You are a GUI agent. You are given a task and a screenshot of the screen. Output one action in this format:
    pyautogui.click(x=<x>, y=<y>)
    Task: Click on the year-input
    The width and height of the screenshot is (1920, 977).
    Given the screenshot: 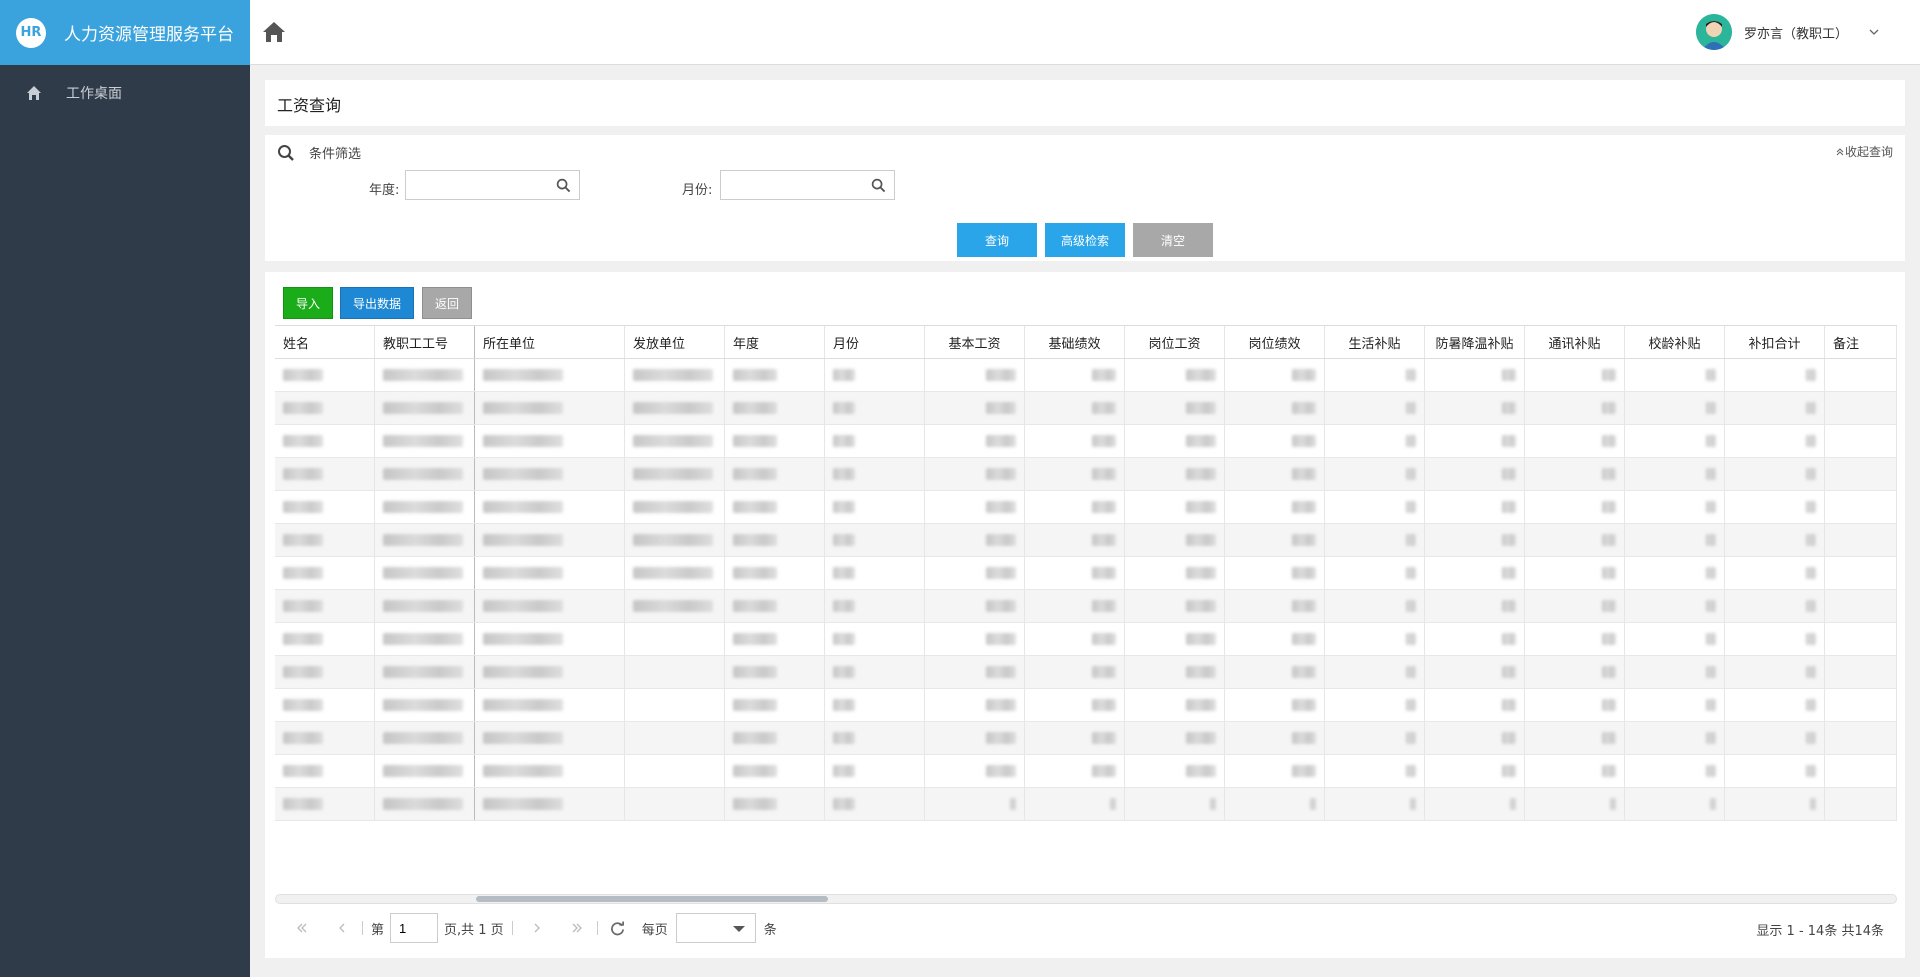 What is the action you would take?
    pyautogui.click(x=476, y=185)
    